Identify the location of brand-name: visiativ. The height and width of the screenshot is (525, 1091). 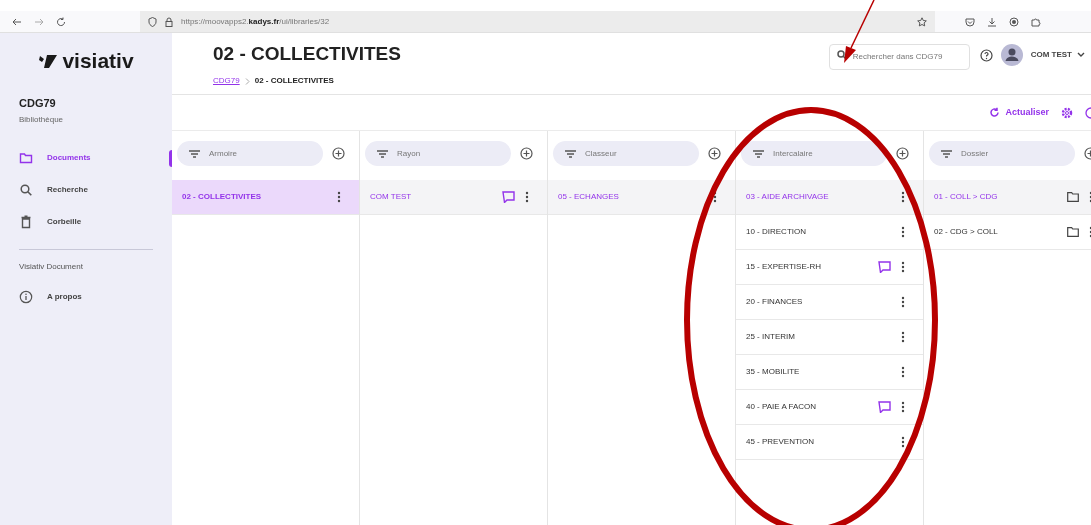
(98, 61).